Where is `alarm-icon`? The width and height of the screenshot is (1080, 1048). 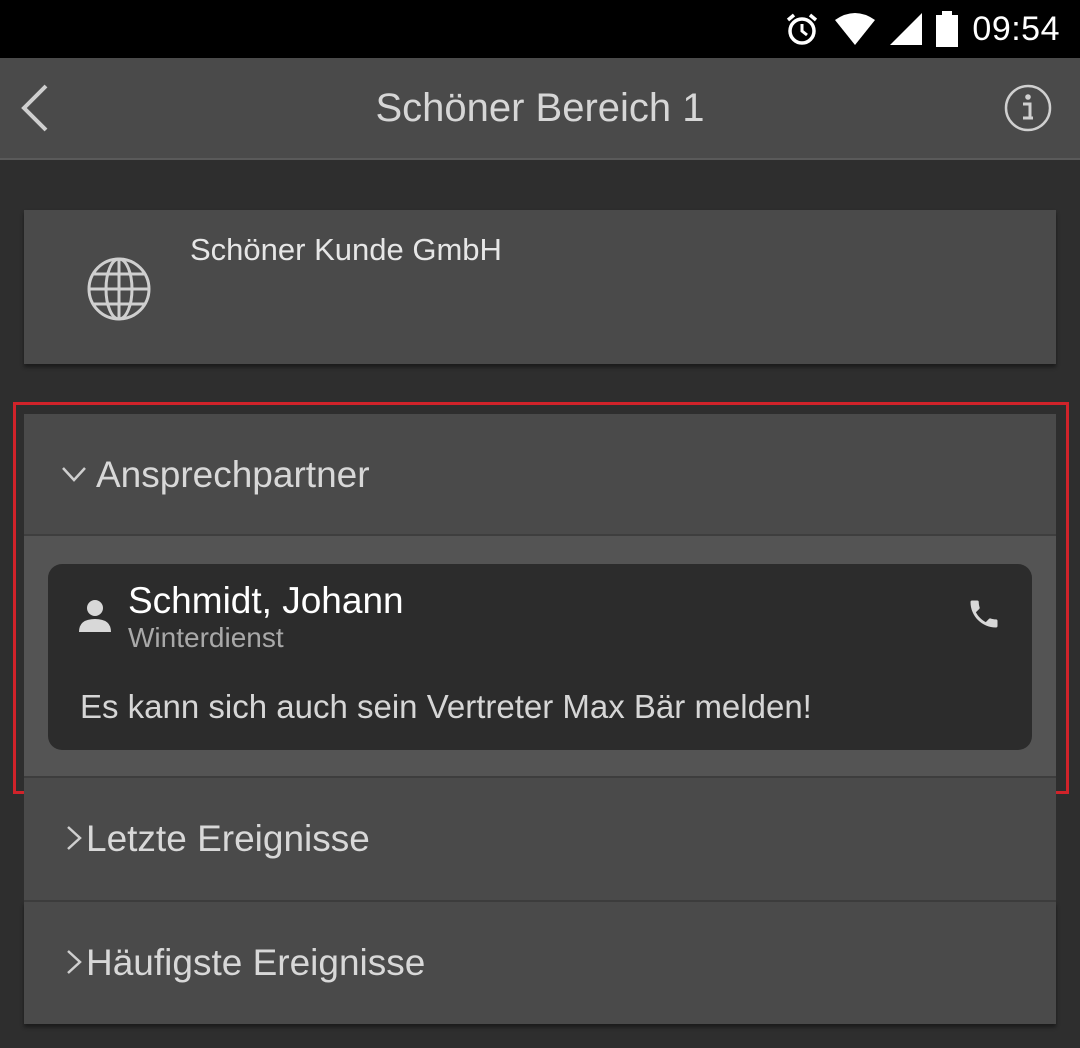
alarm-icon is located at coordinates (802, 29).